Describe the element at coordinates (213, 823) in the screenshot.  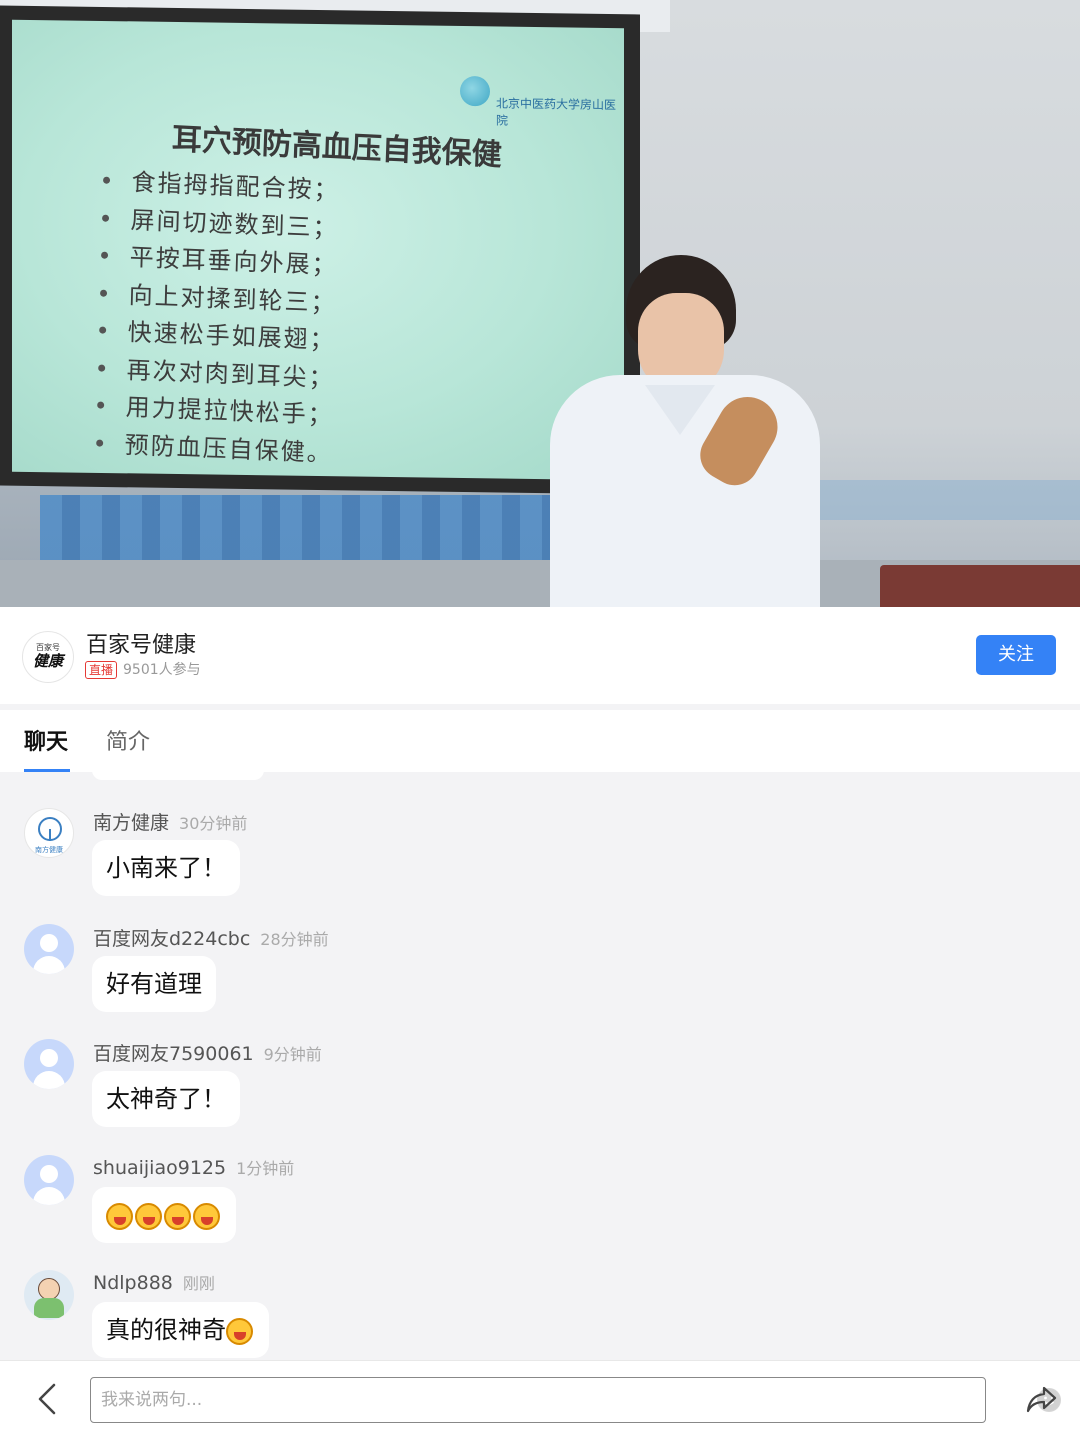
I see `message-time: 30分钟前` at that location.